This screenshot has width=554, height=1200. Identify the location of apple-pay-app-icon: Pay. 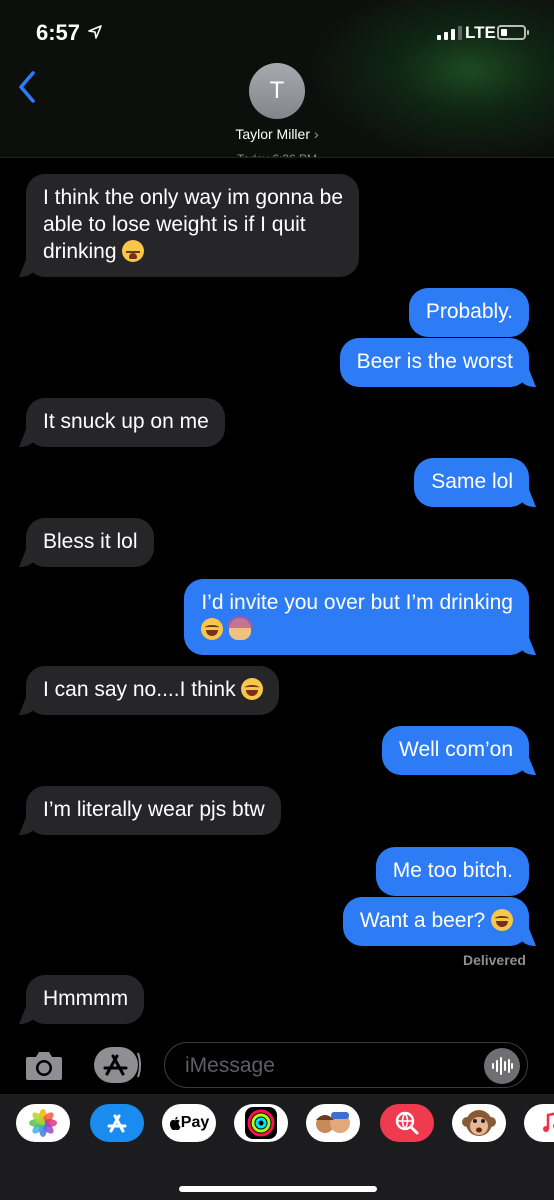
(189, 1123).